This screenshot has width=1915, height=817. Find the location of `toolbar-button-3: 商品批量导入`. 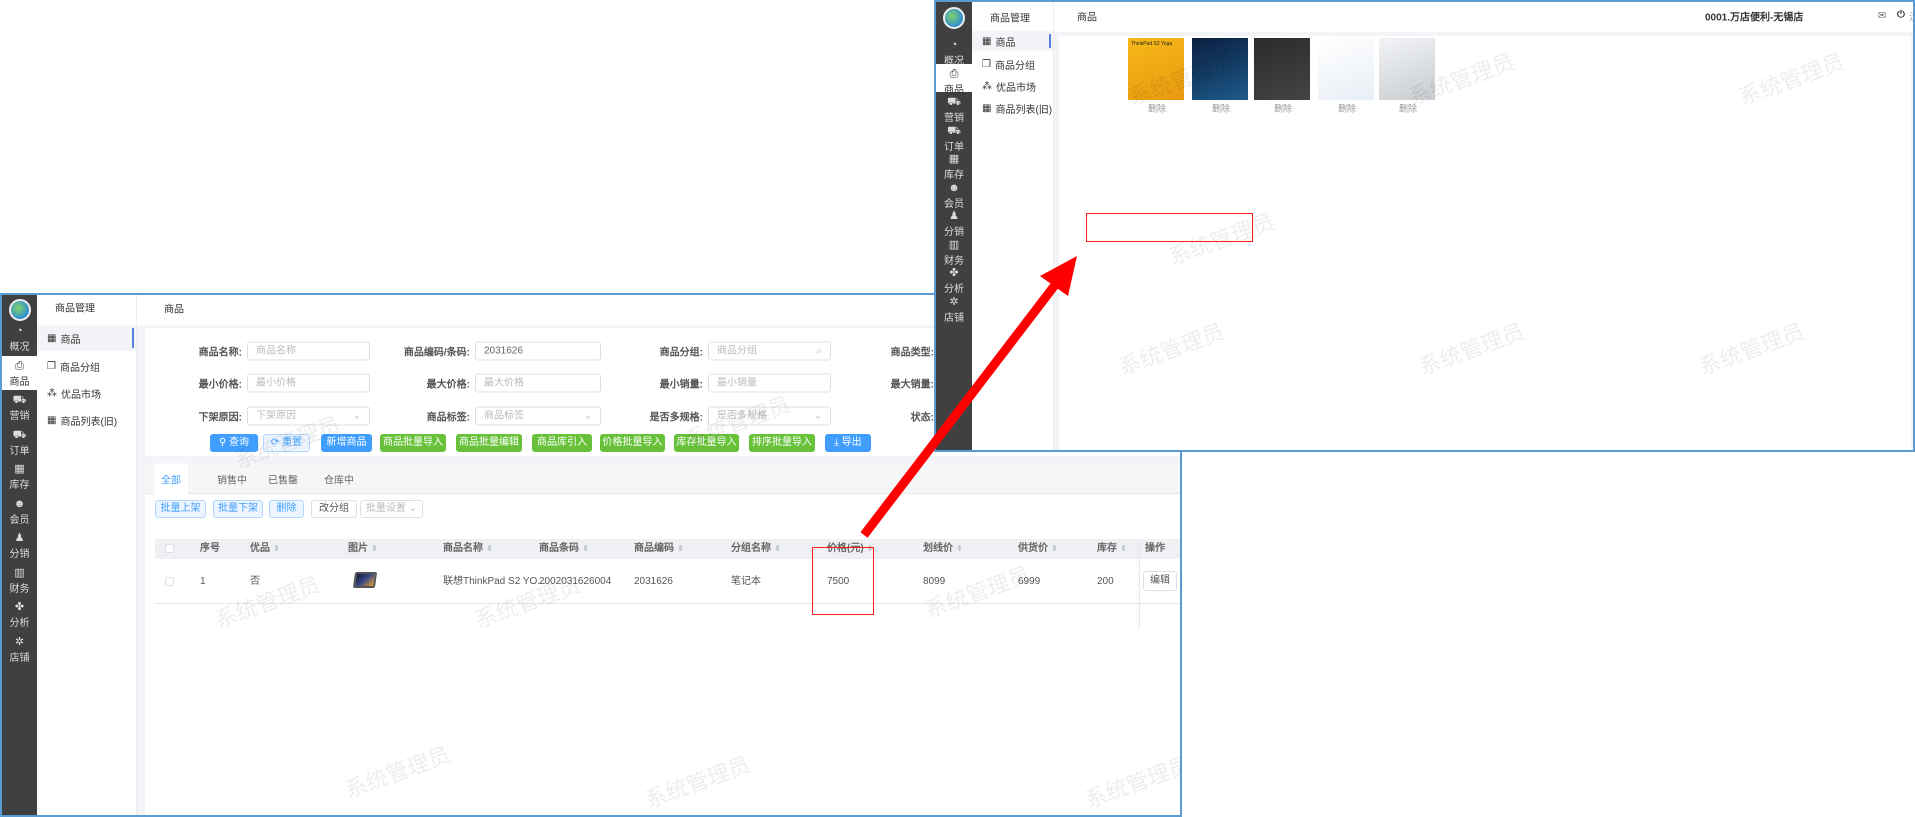

toolbar-button-3: 商品批量导入 is located at coordinates (413, 443).